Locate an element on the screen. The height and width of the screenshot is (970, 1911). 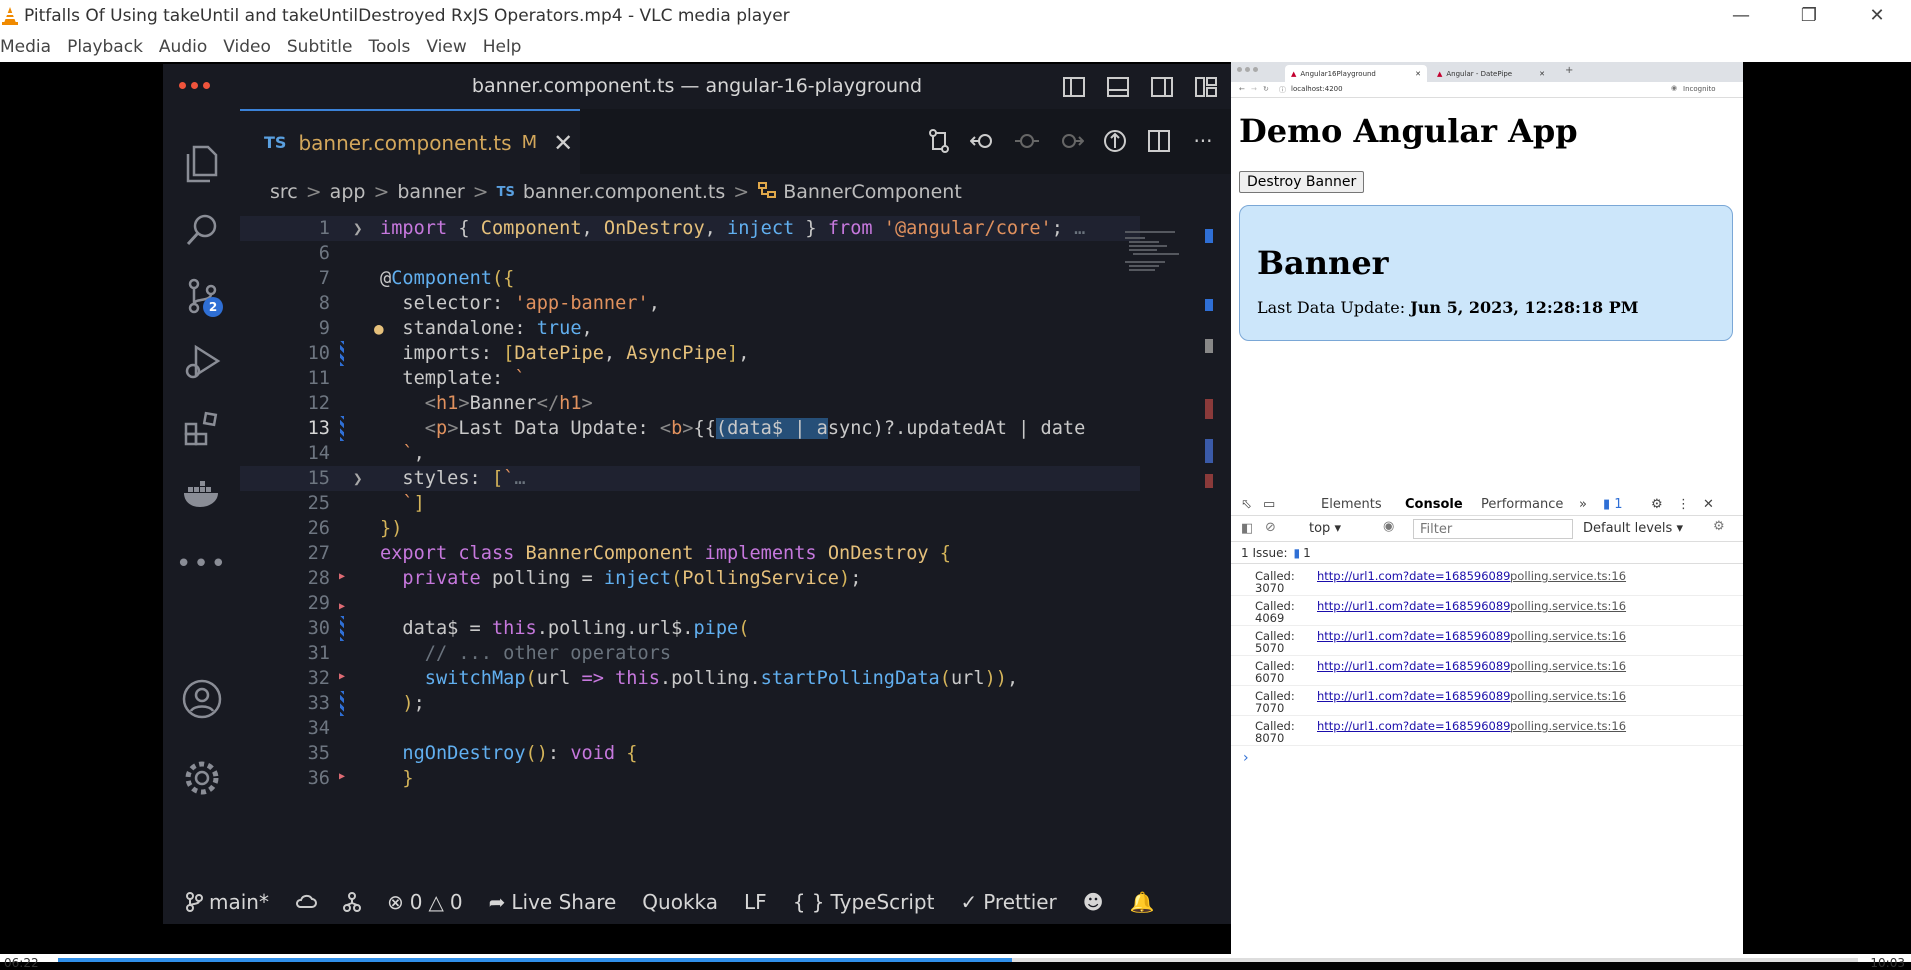
extensions-icon is located at coordinates (202, 428).